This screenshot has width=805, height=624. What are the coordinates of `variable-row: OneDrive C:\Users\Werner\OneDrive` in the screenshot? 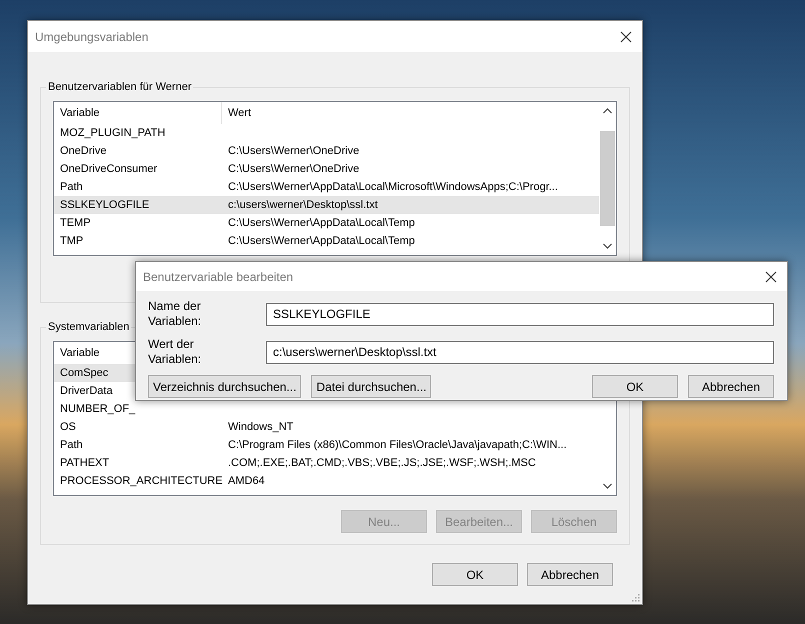 It's located at (326, 151).